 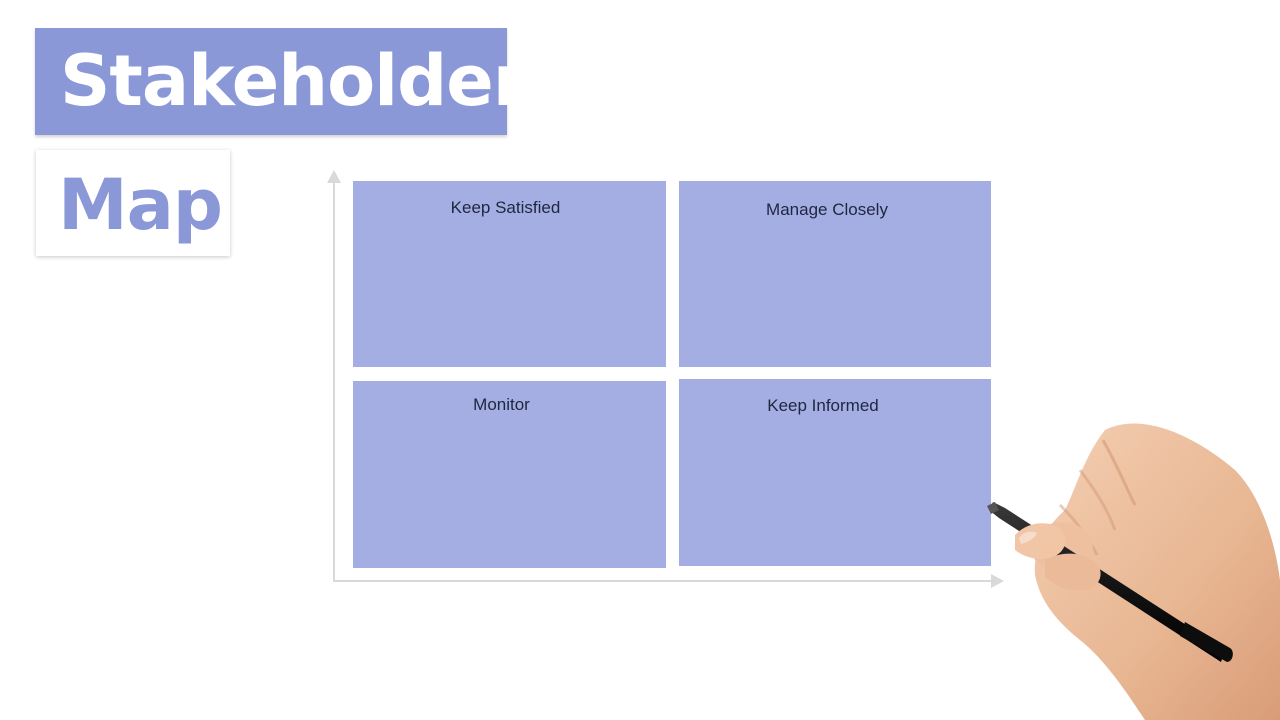 What do you see at coordinates (835, 472) in the screenshot?
I see `quadrant-keep-informed: Keep Informed` at bounding box center [835, 472].